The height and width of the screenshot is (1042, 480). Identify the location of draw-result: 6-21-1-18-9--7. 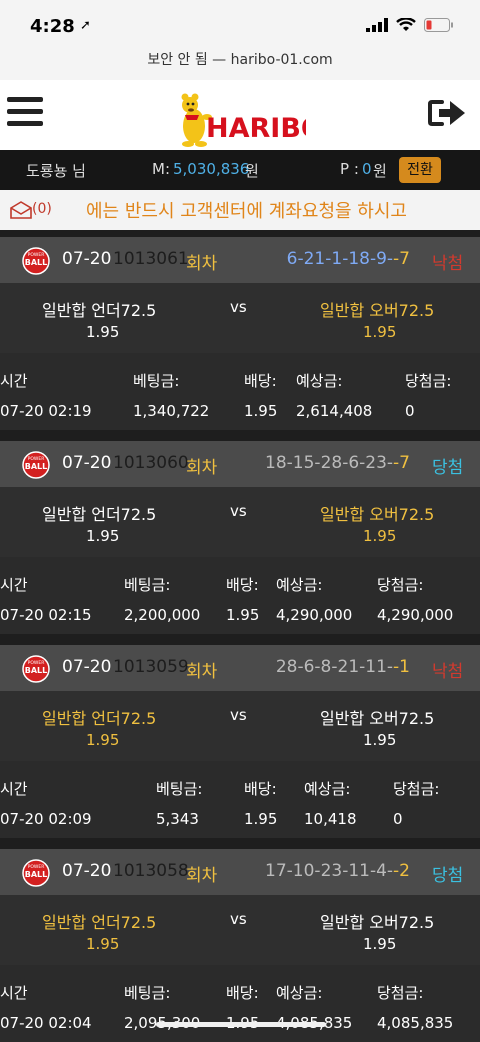
(348, 259).